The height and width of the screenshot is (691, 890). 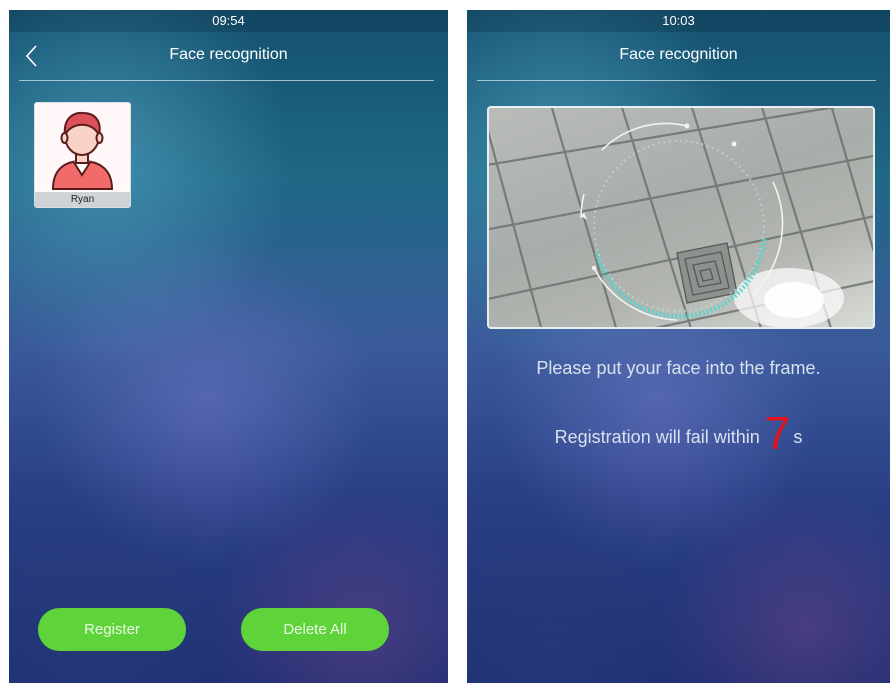 I want to click on status-bar-time: 10:03, so click(x=678, y=21).